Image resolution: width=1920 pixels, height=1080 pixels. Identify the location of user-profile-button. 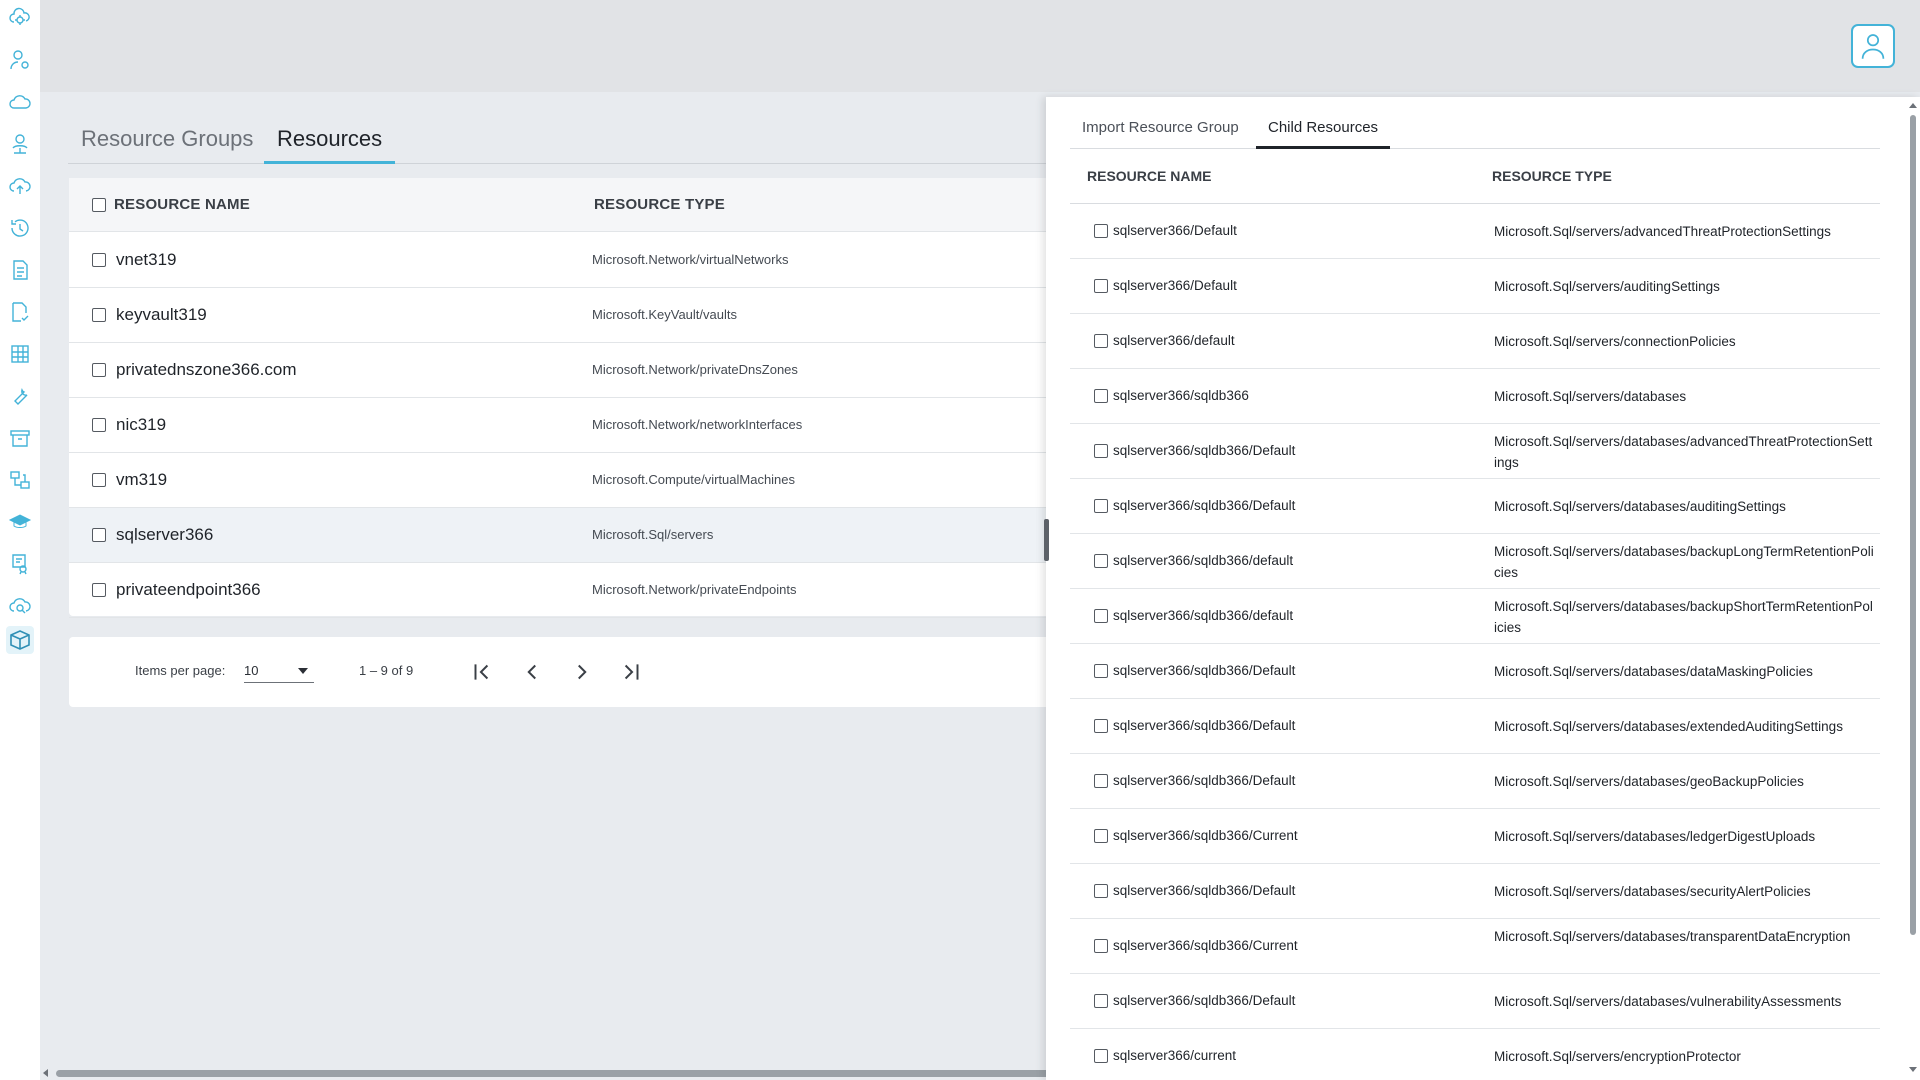
(1873, 46).